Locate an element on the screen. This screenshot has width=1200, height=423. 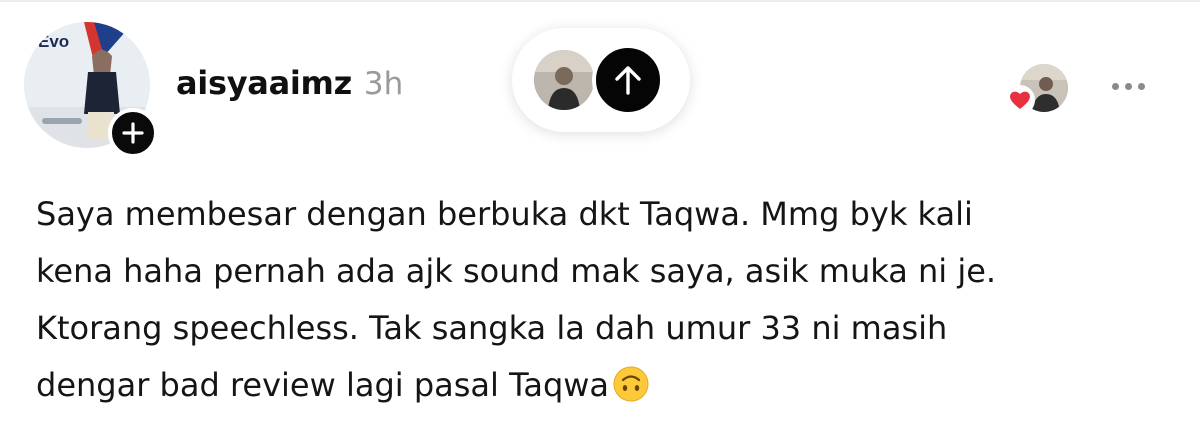
plus-icon is located at coordinates (133, 133).